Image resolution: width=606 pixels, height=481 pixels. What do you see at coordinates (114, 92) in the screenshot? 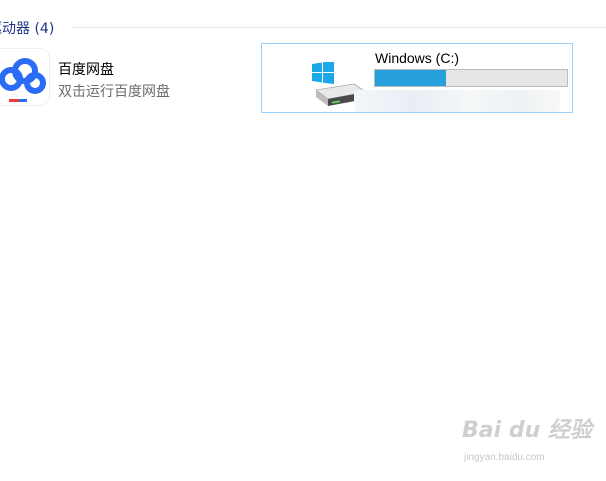
I see `app-subtitle: 双击运行百度网盘` at bounding box center [114, 92].